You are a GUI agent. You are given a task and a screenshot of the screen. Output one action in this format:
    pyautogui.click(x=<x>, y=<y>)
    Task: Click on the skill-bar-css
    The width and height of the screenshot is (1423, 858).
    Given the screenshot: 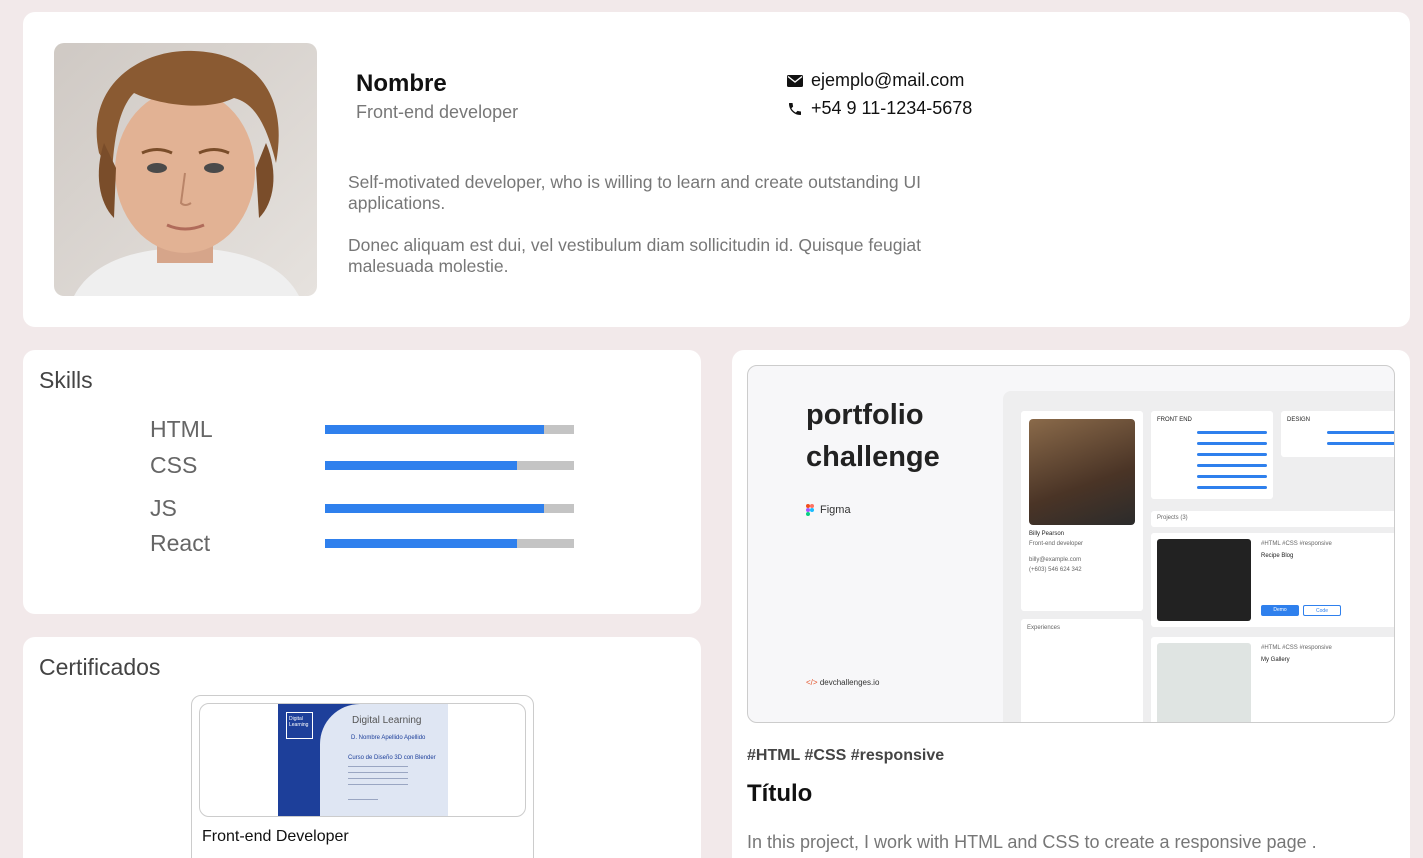 What is the action you would take?
    pyautogui.click(x=449, y=465)
    